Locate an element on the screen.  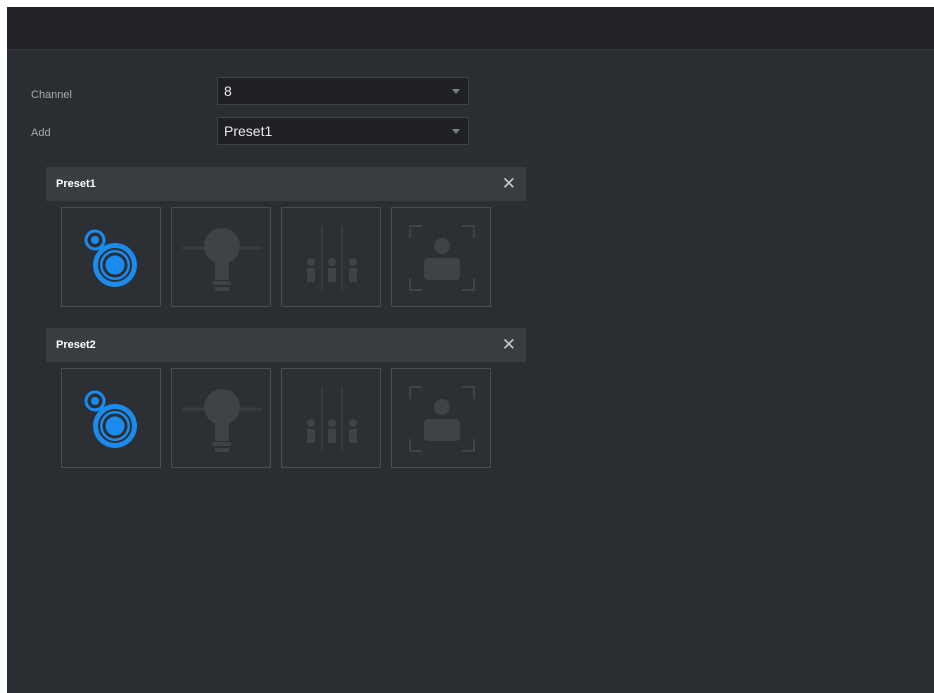
preset-panel: Preset2 ✕ is located at coordinates (286, 401).